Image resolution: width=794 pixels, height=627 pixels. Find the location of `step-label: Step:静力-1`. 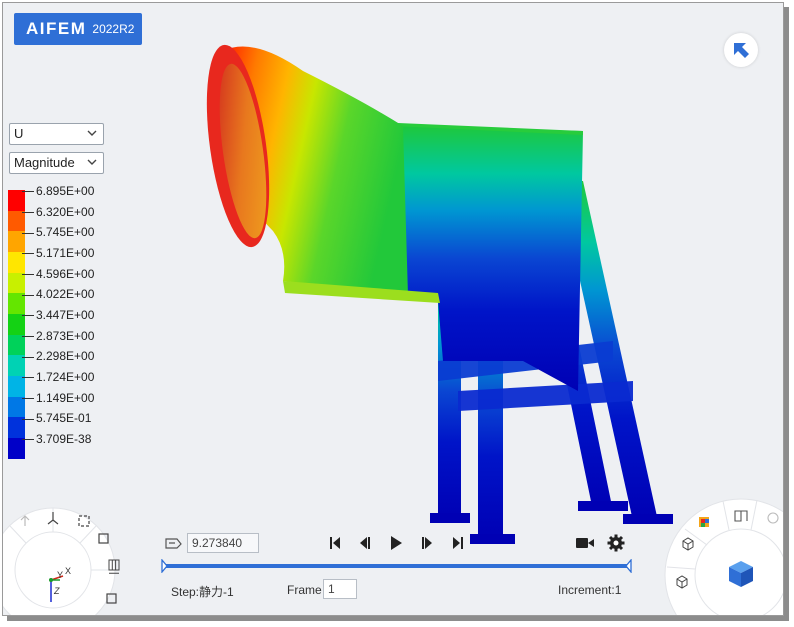

step-label: Step:静力-1 is located at coordinates (202, 592).